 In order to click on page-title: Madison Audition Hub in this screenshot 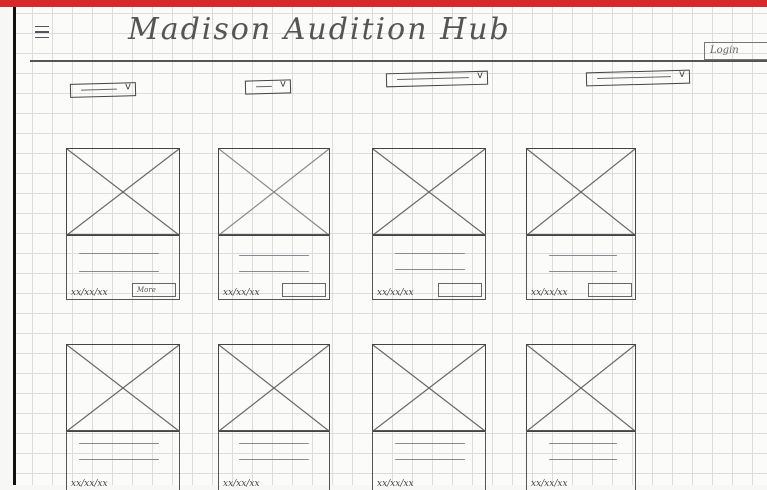, I will do `click(319, 29)`.